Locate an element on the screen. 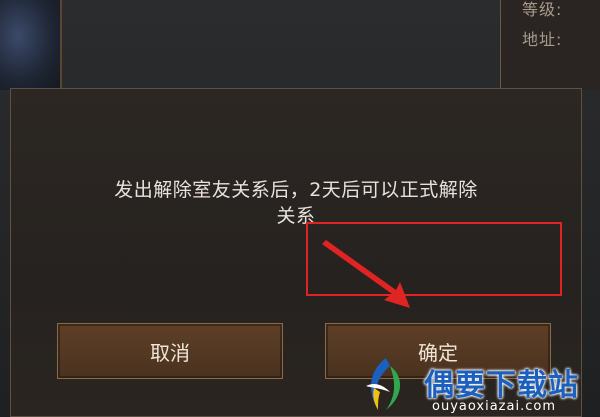 Image resolution: width=600 pixels, height=417 pixels. watermark-logo-icon is located at coordinates (383, 384).